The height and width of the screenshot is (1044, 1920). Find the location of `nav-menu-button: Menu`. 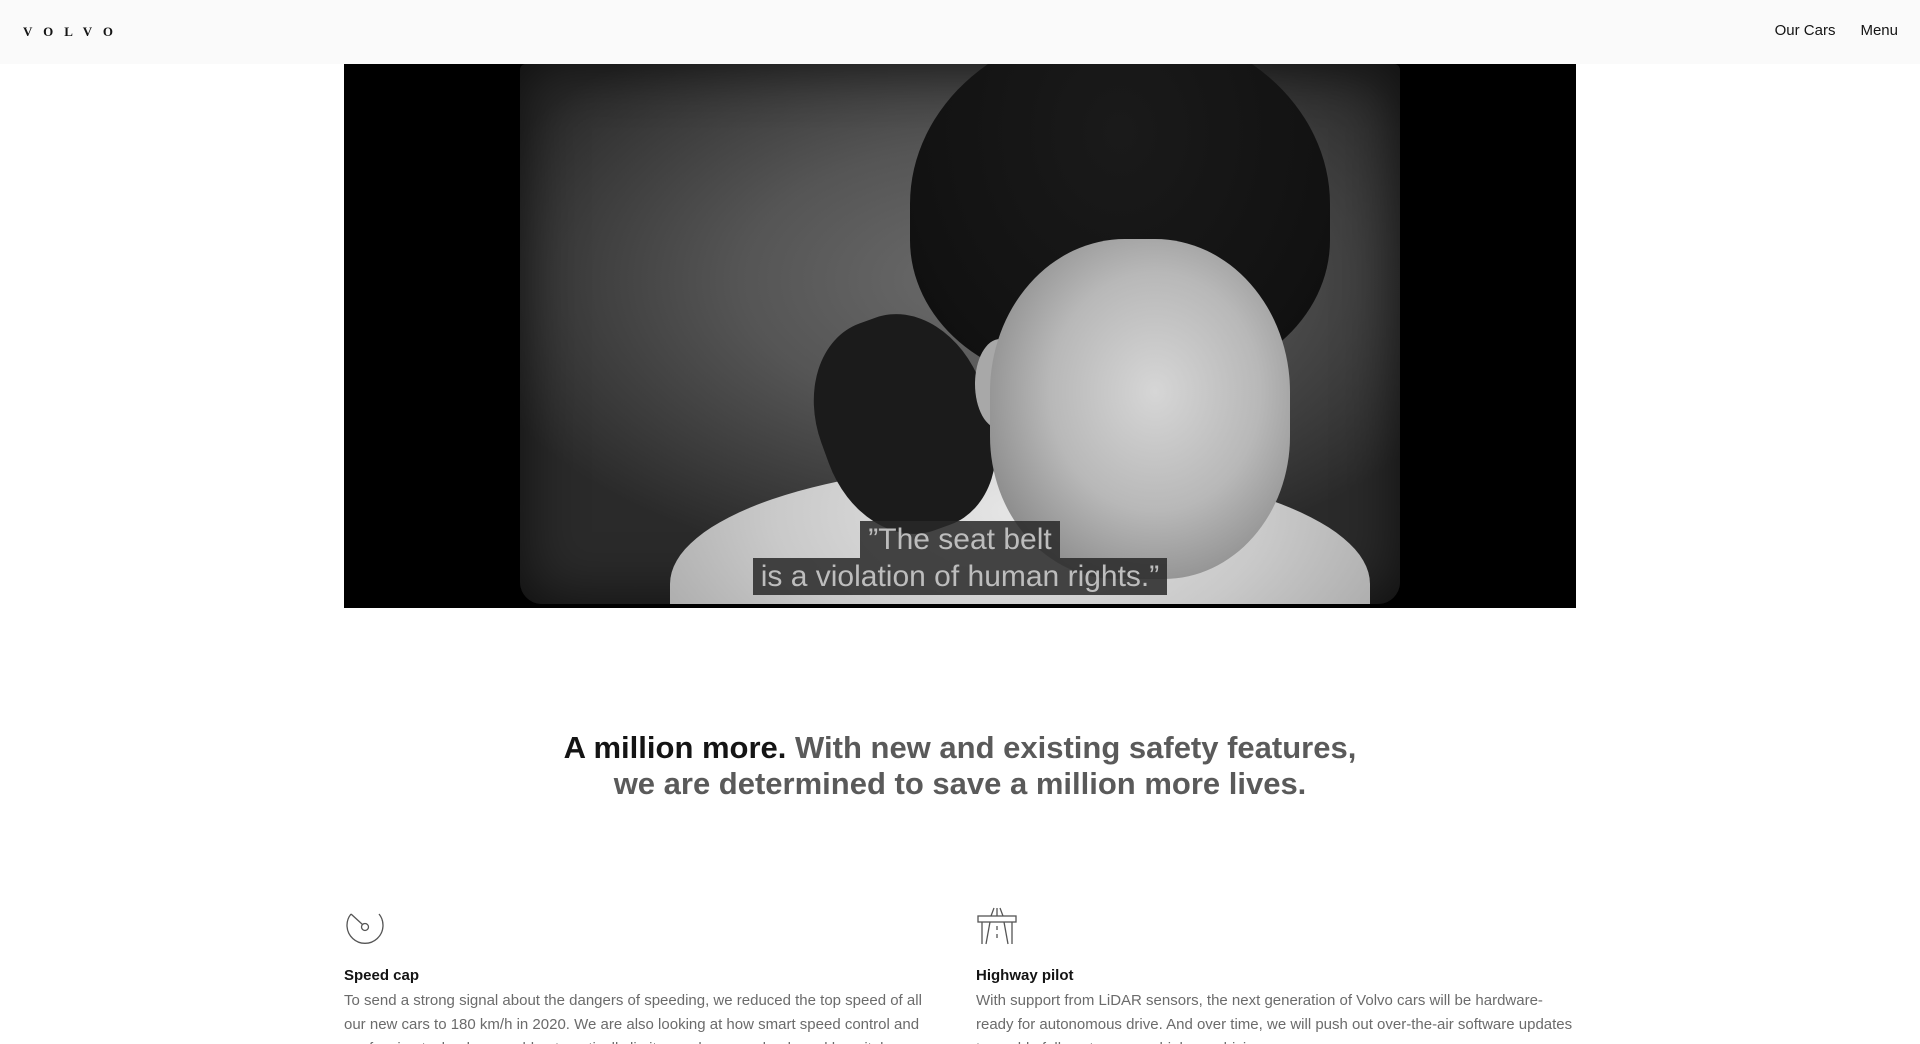

nav-menu-button: Menu is located at coordinates (1879, 30).